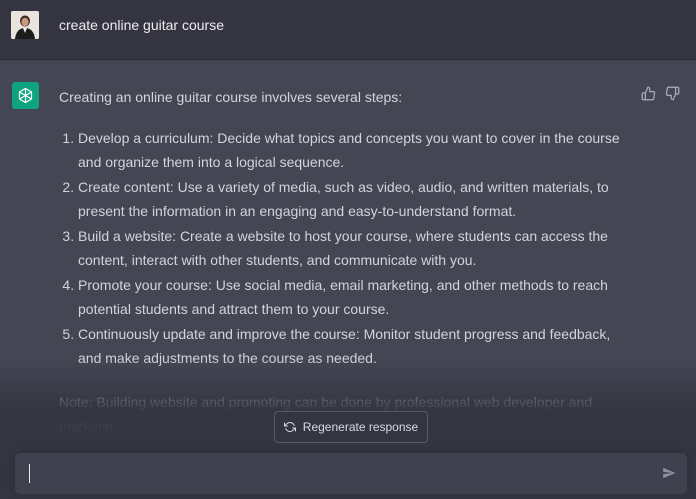 The height and width of the screenshot is (499, 696). I want to click on user-message-text: create online guitar course, so click(141, 25).